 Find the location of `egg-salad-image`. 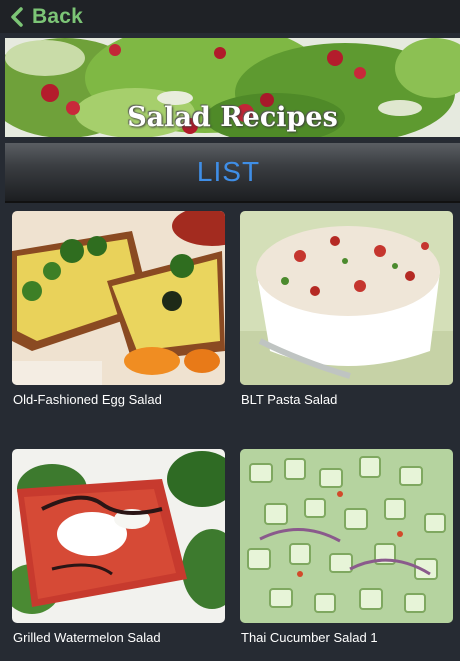

egg-salad-image is located at coordinates (118, 298).